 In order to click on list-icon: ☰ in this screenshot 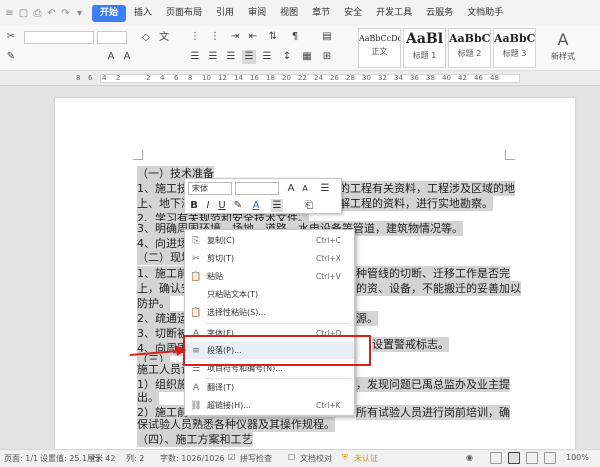, I will do `click(325, 188)`.